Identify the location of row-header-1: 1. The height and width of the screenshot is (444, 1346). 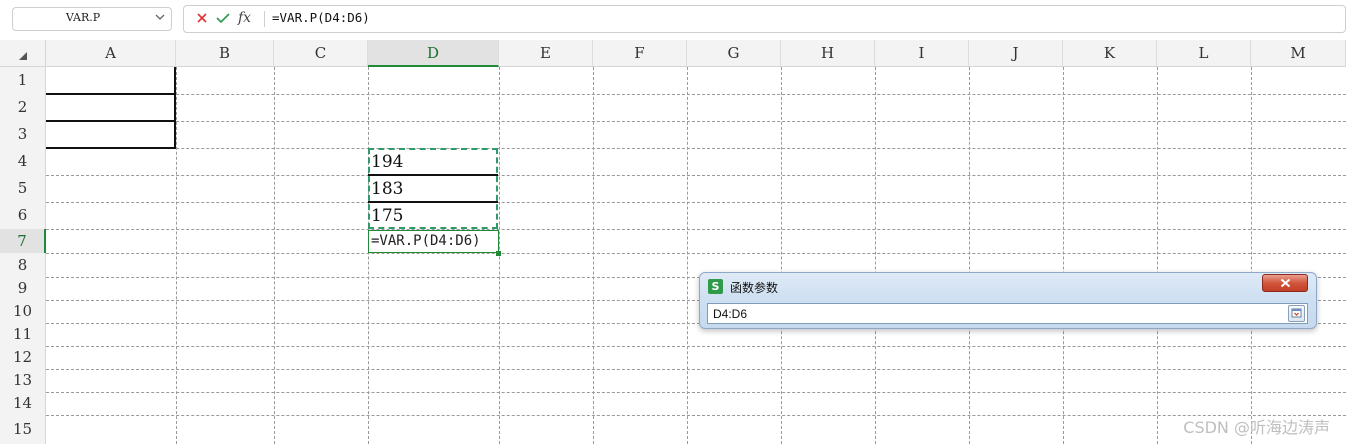
(23, 80).